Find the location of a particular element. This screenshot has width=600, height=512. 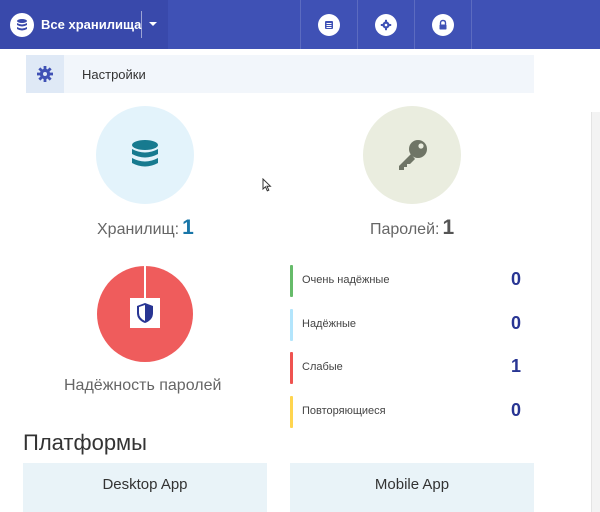

legend-label: Надёжные is located at coordinates (329, 324).